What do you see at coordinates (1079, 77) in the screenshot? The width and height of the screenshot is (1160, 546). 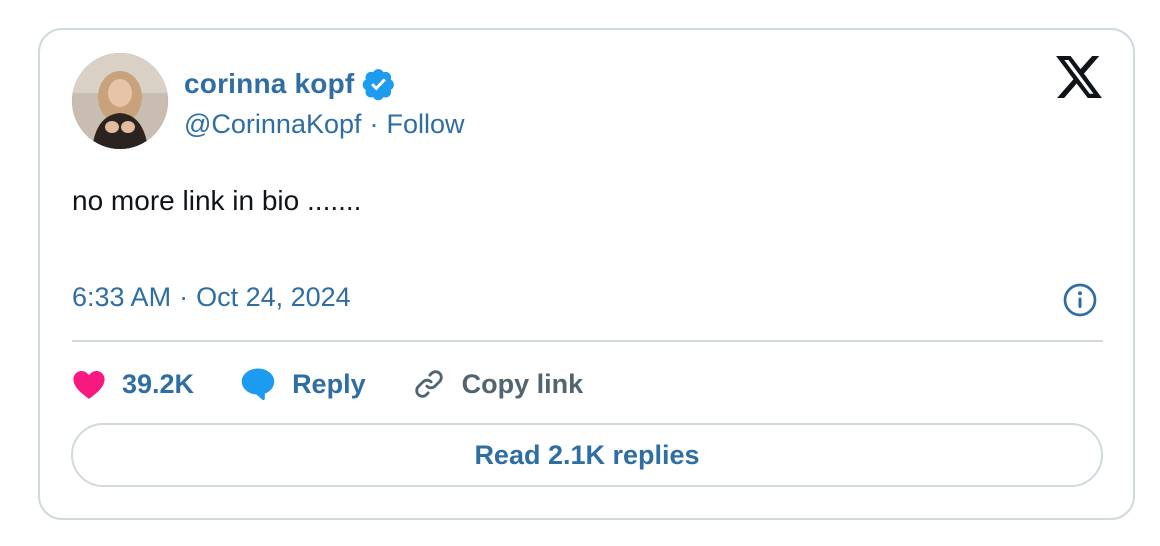 I see `x-logo-icon` at bounding box center [1079, 77].